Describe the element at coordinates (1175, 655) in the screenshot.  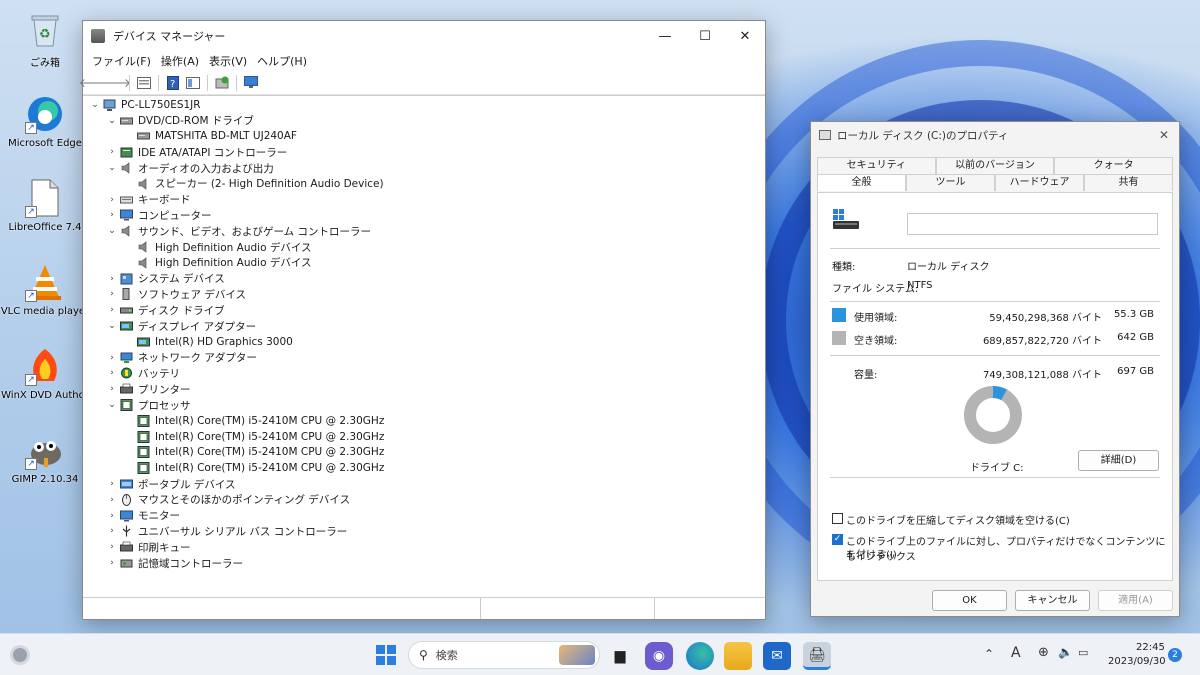
I see `notification-badge: 2` at that location.